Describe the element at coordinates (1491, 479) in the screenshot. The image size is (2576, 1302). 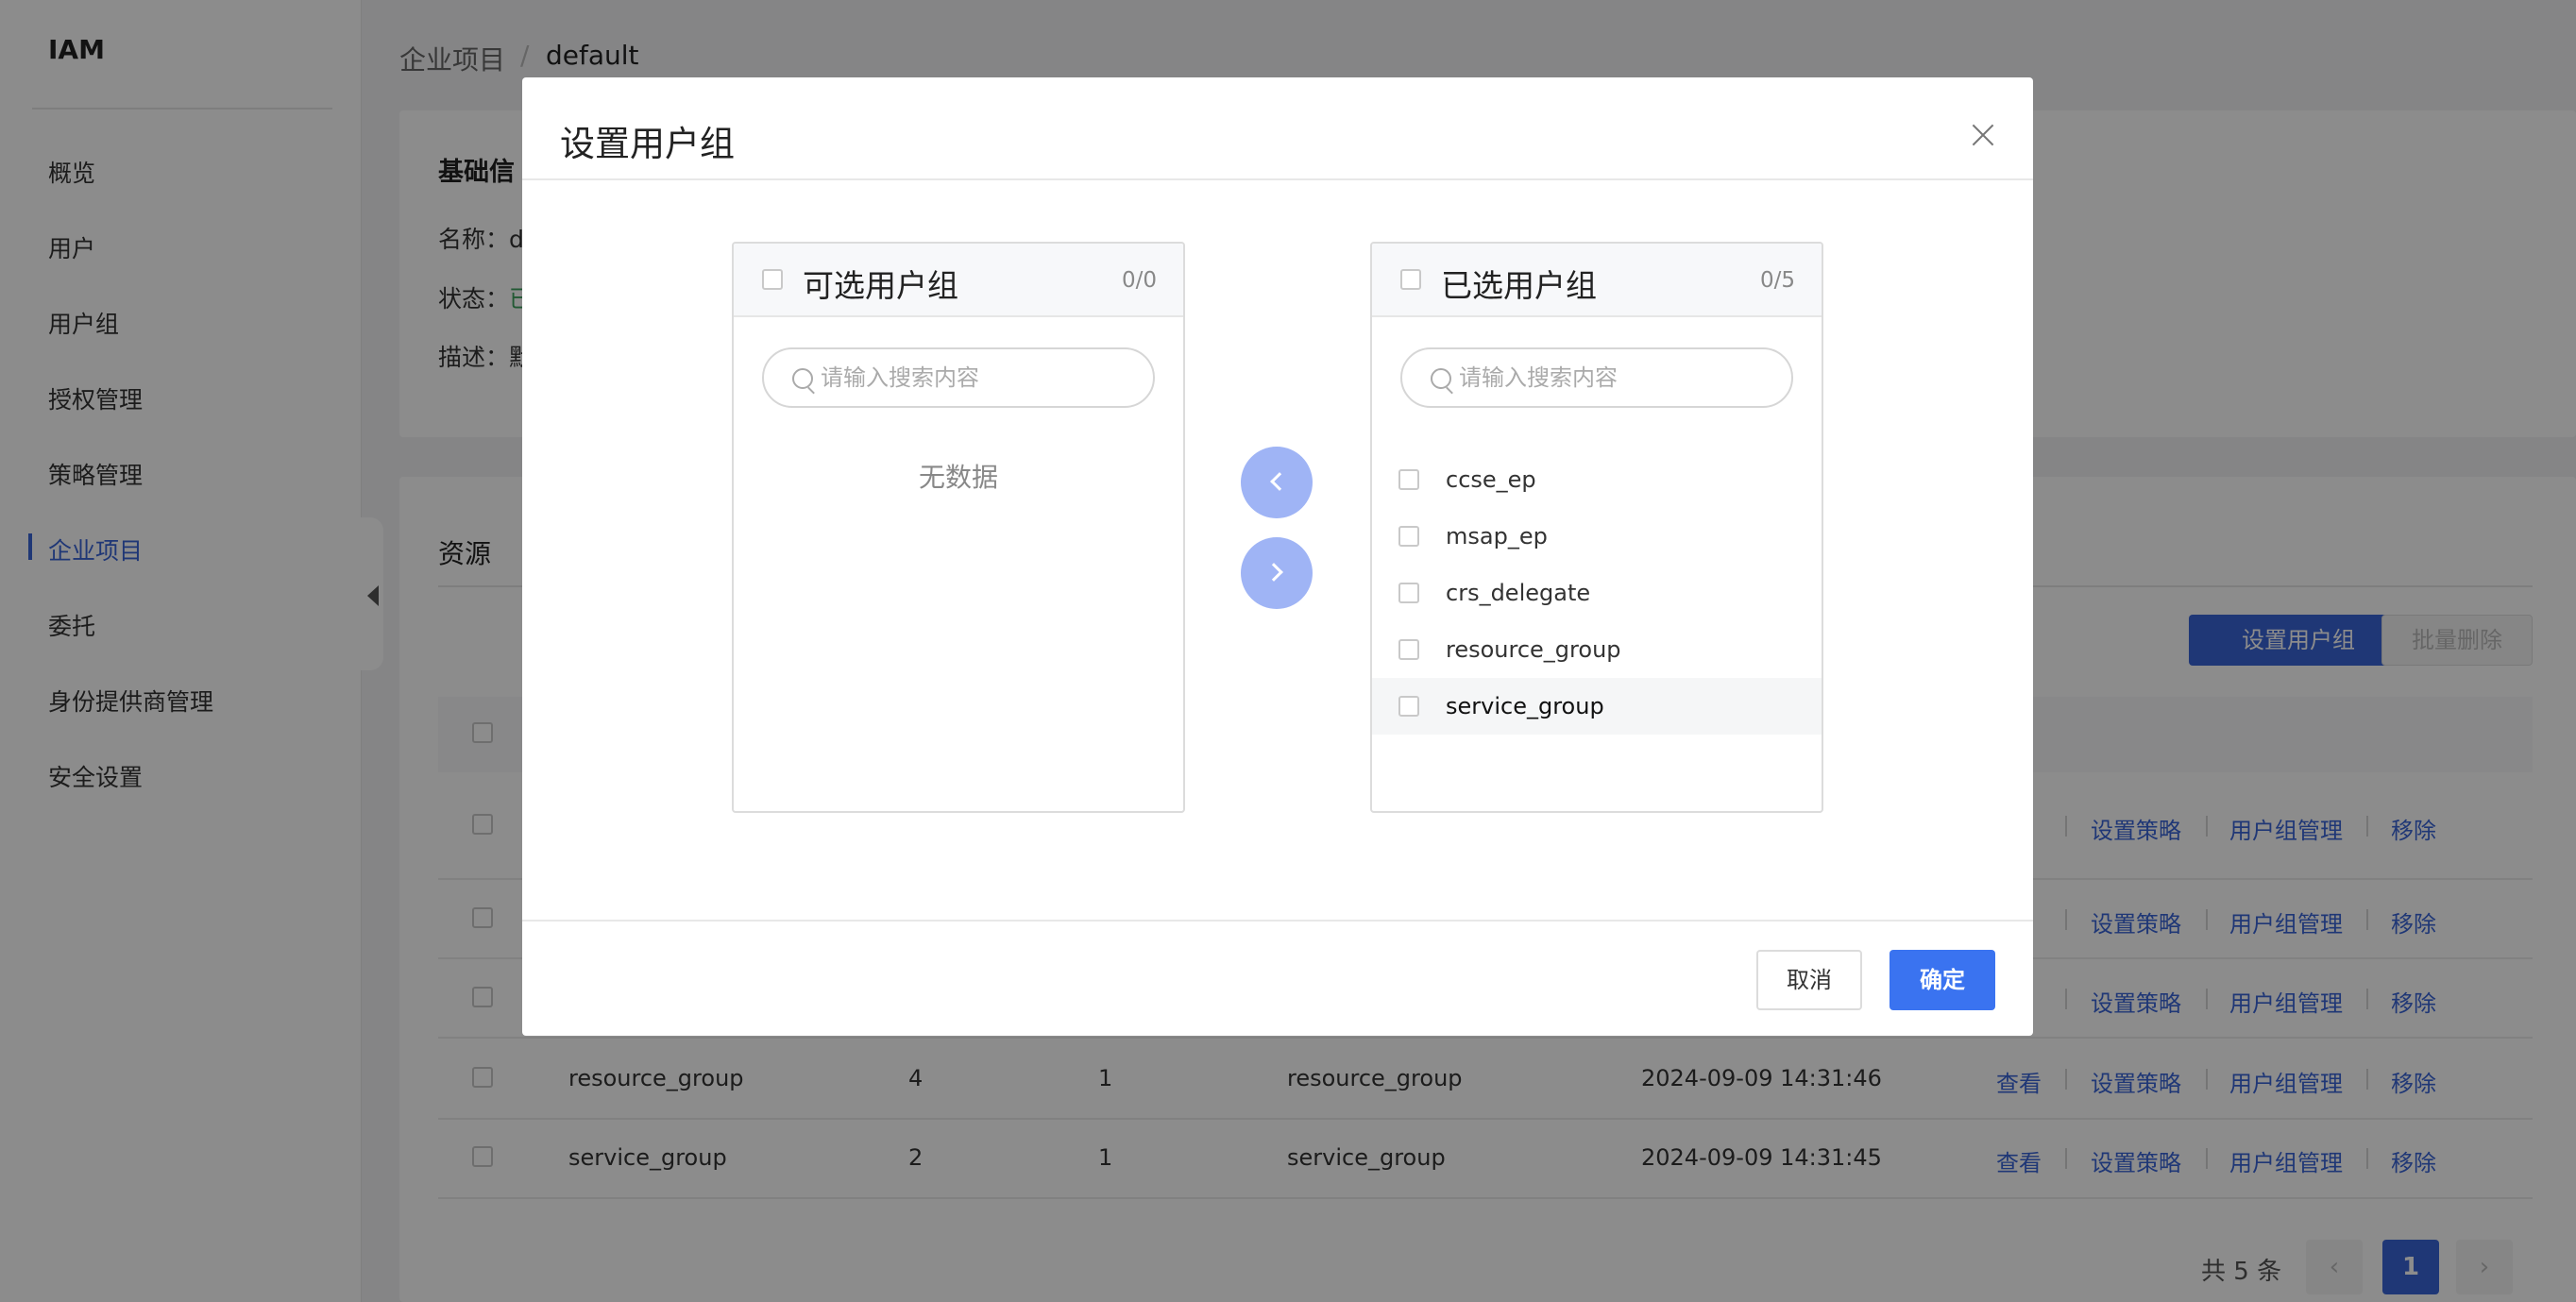
I see `item-label: ccse_ep` at that location.